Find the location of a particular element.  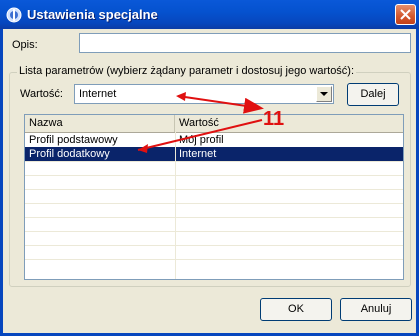

close-button is located at coordinates (405, 14).